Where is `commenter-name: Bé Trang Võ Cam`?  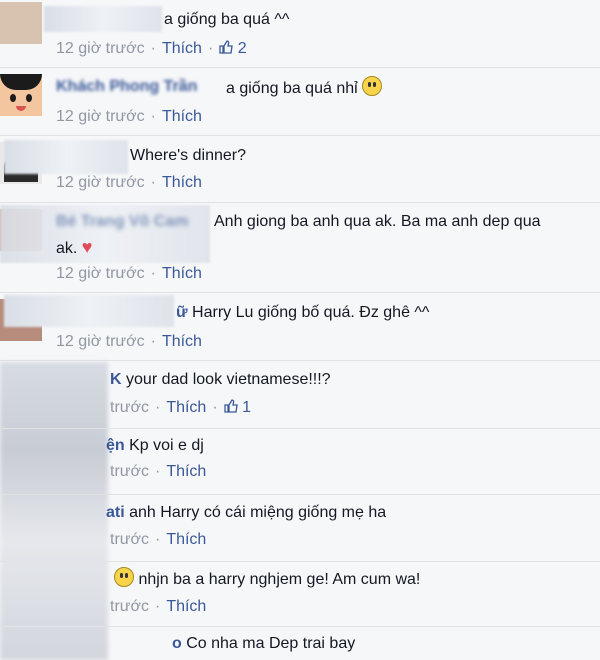
commenter-name: Bé Trang Võ Cam is located at coordinates (122, 222).